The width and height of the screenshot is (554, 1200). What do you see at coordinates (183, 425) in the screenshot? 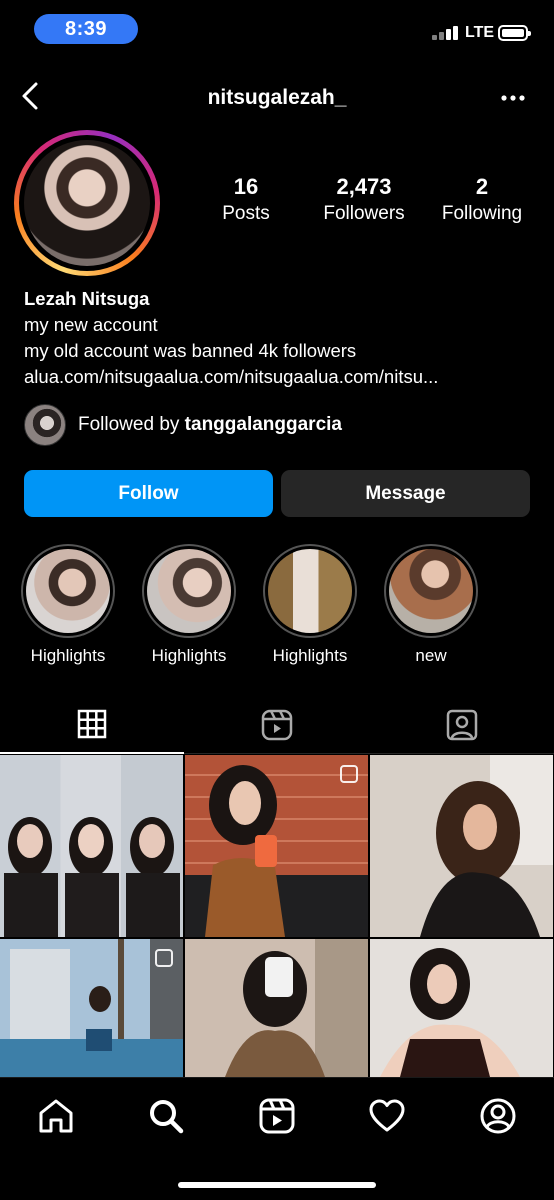
I see `followed-by: Followed by tanggalanggarcia` at bounding box center [183, 425].